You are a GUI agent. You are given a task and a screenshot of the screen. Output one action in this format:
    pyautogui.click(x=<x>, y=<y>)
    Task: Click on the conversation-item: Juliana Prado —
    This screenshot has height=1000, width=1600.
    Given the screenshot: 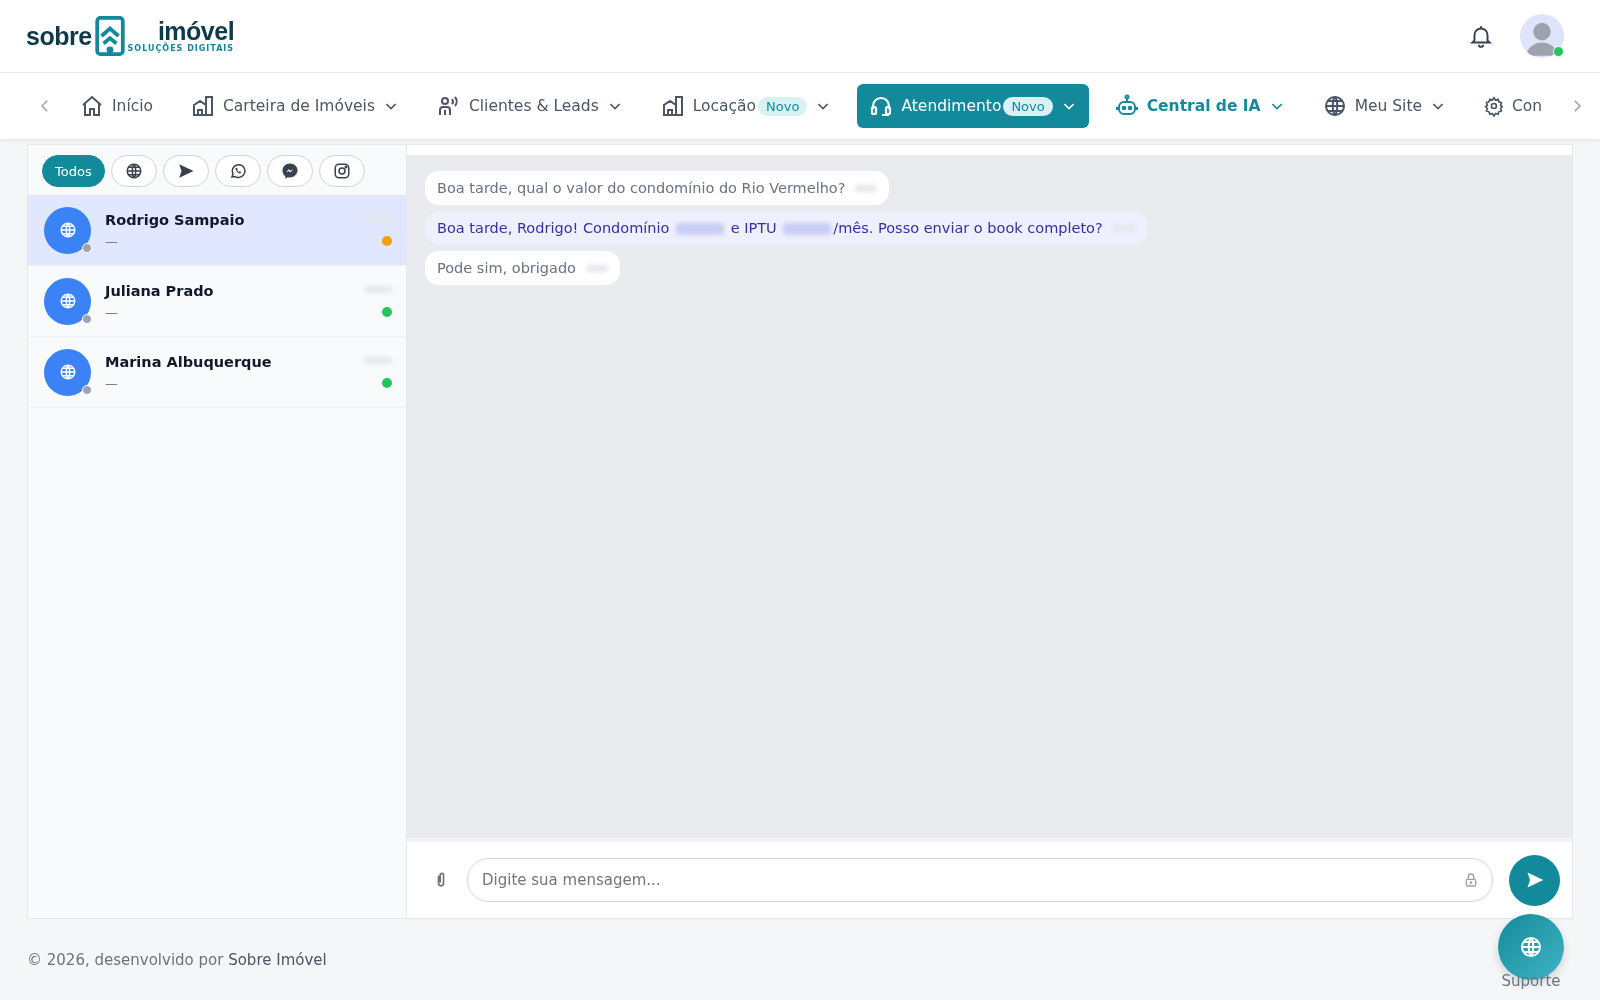 What is the action you would take?
    pyautogui.click(x=217, y=301)
    